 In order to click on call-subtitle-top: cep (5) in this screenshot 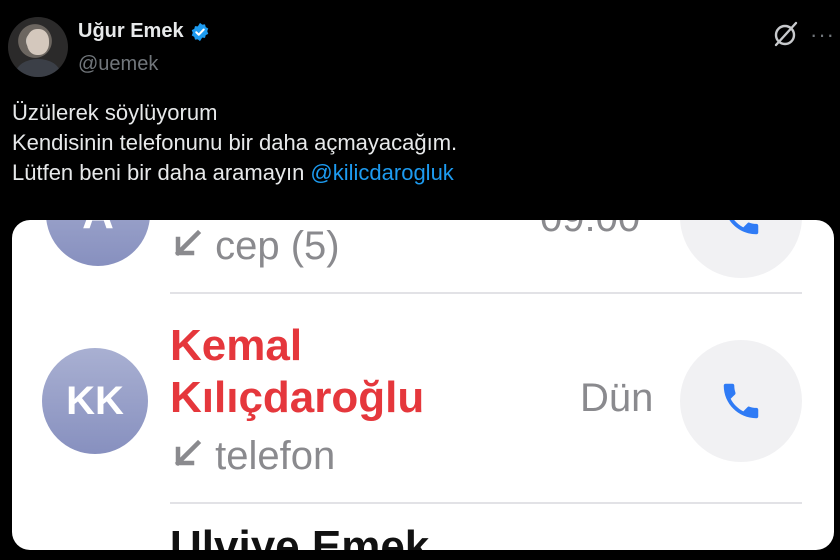, I will do `click(255, 246)`.